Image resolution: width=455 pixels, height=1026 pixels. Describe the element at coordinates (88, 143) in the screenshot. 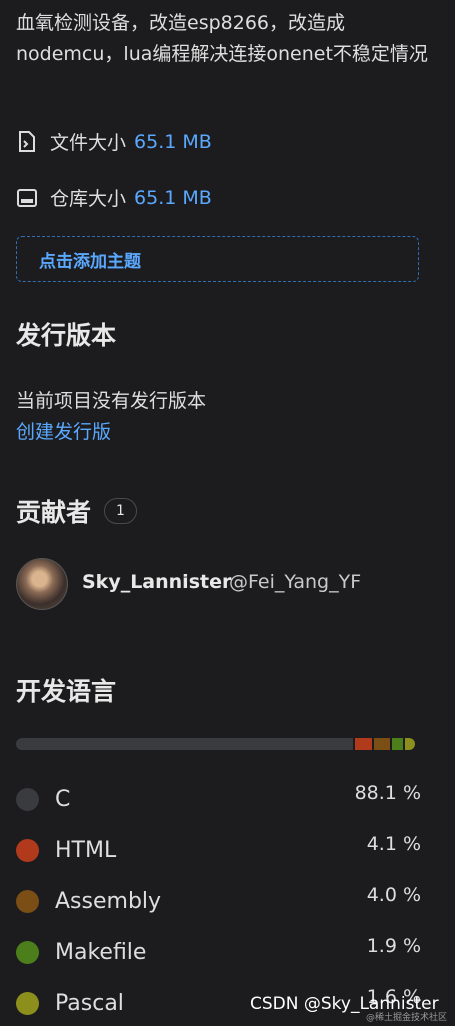

I see `file-size-label: 文件大小` at that location.